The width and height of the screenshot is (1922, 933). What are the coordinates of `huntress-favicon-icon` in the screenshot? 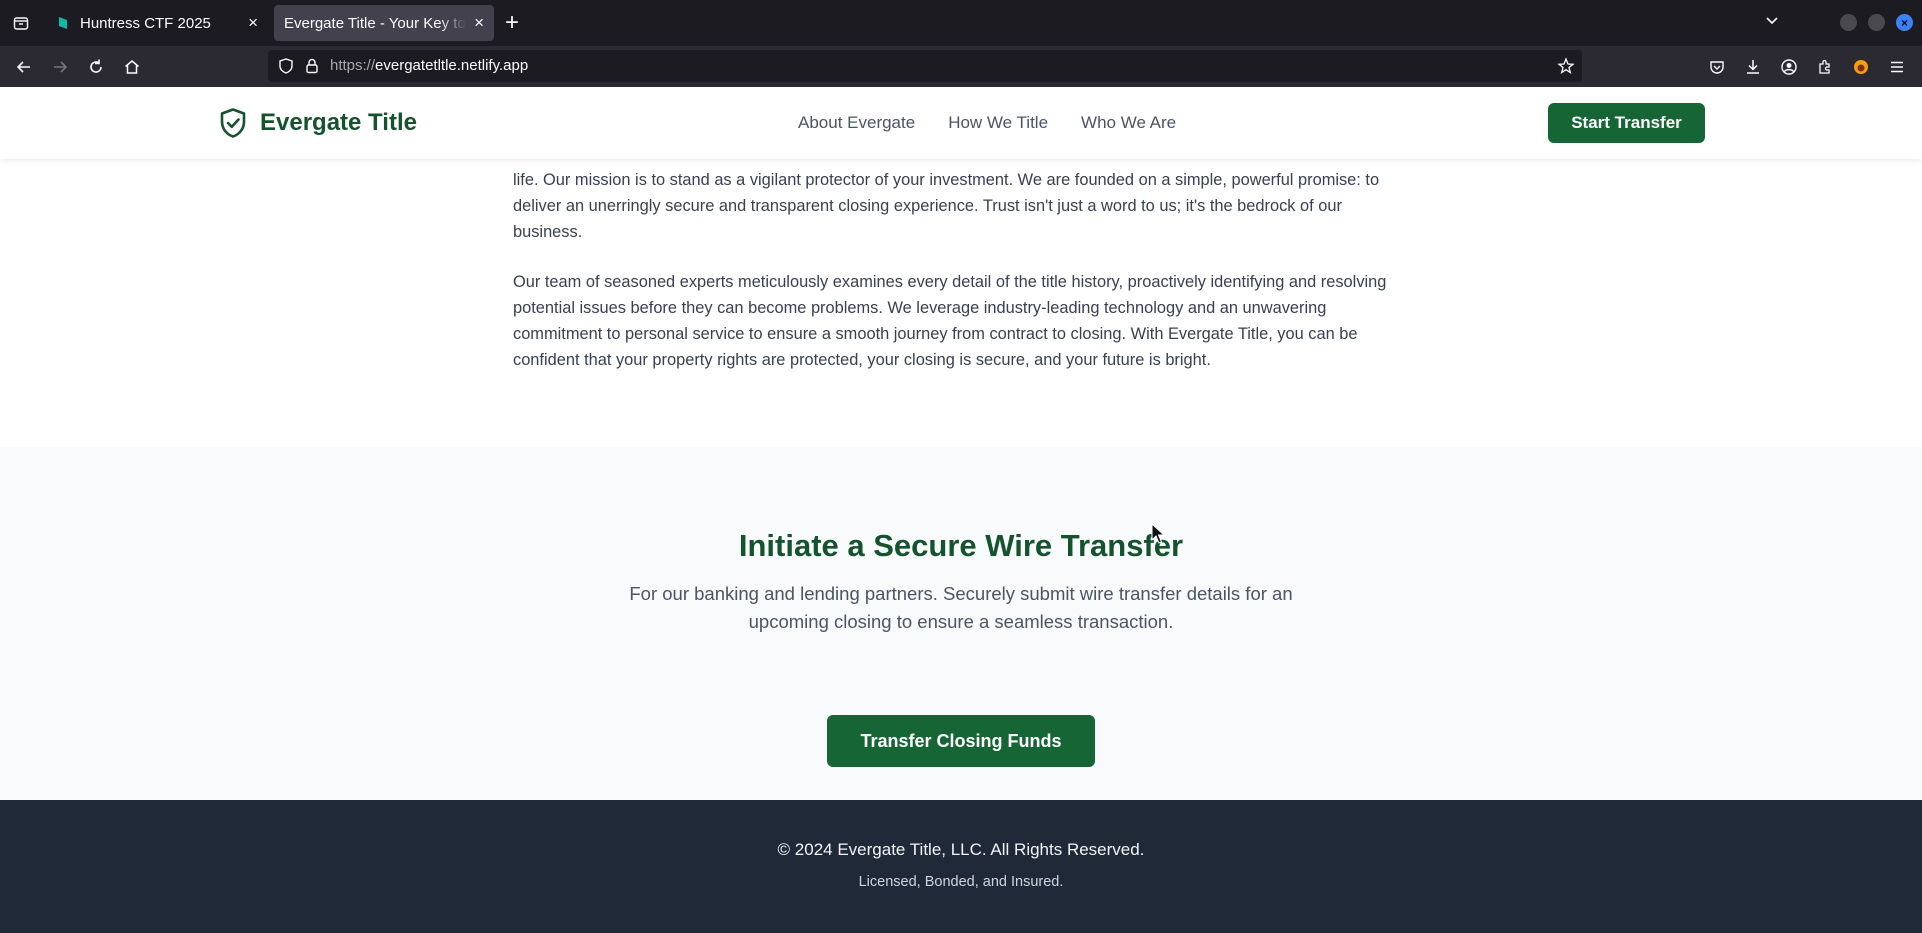 It's located at (63, 23).